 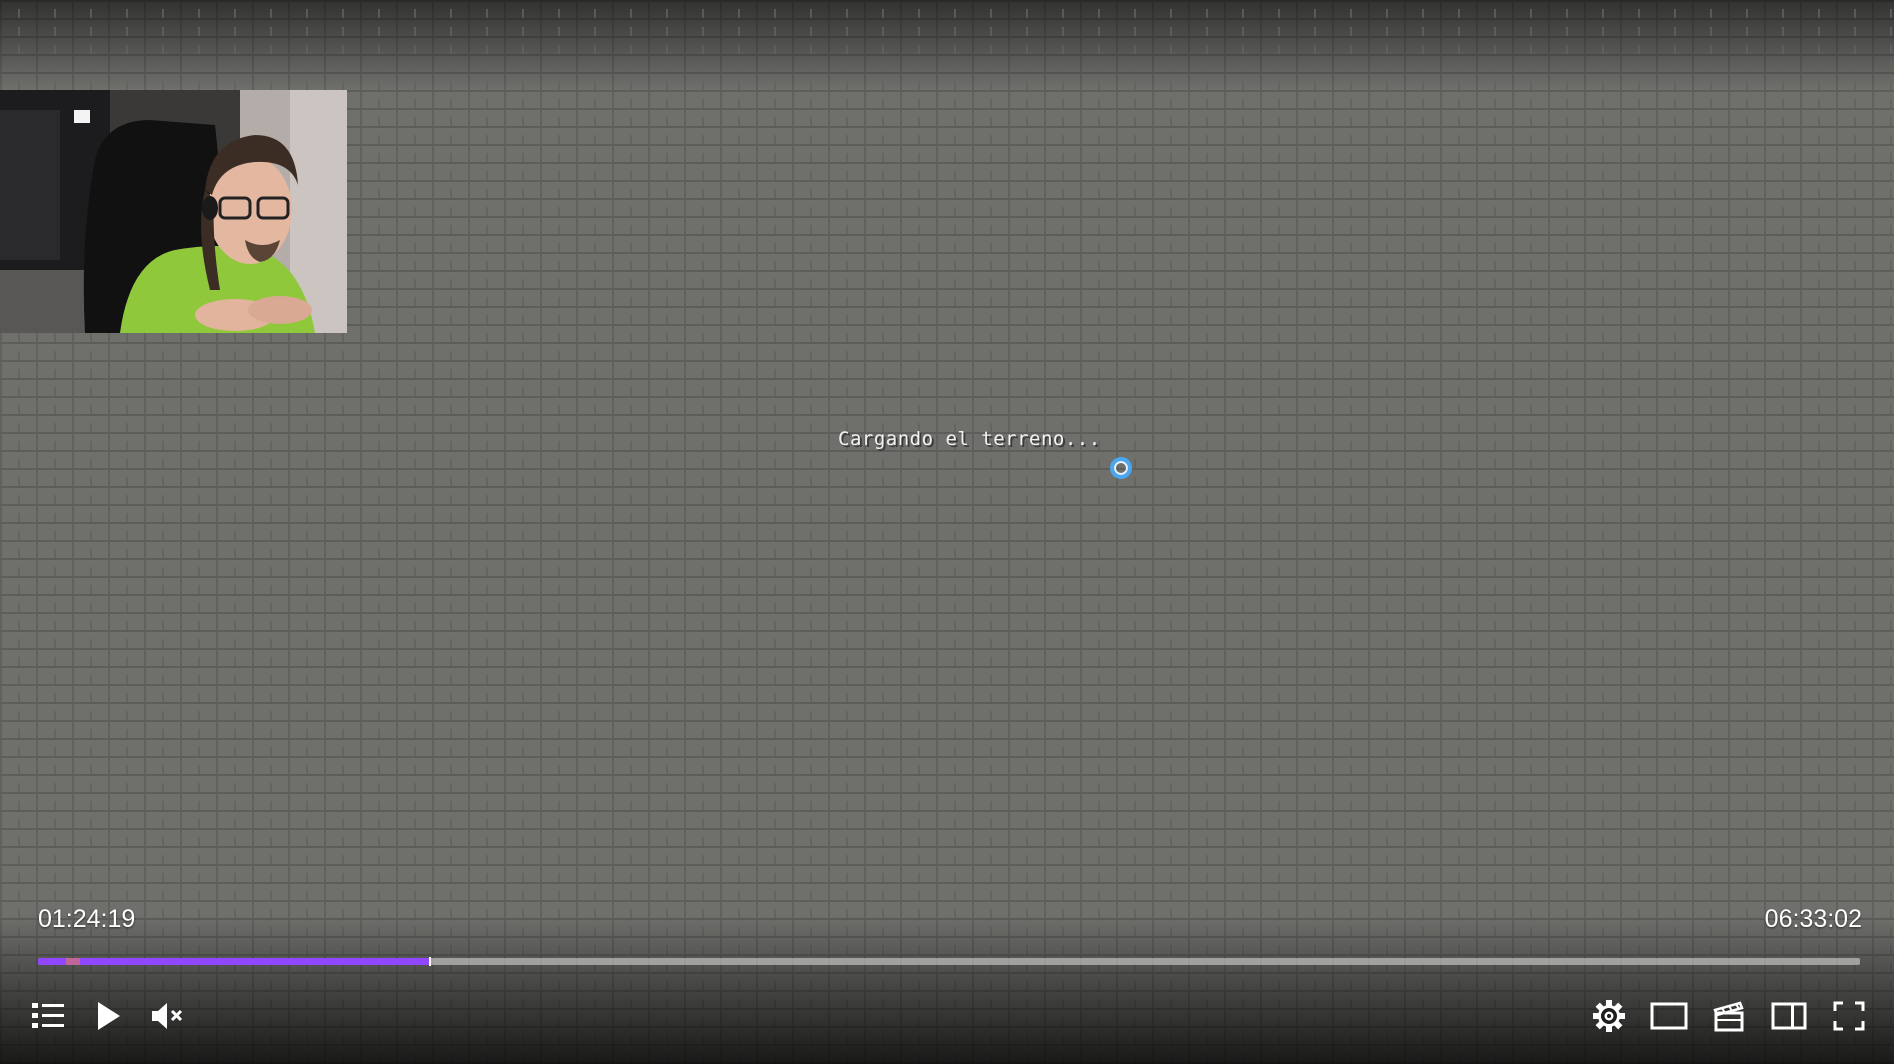 What do you see at coordinates (87, 919) in the screenshot?
I see `current-time: 01:24:19` at bounding box center [87, 919].